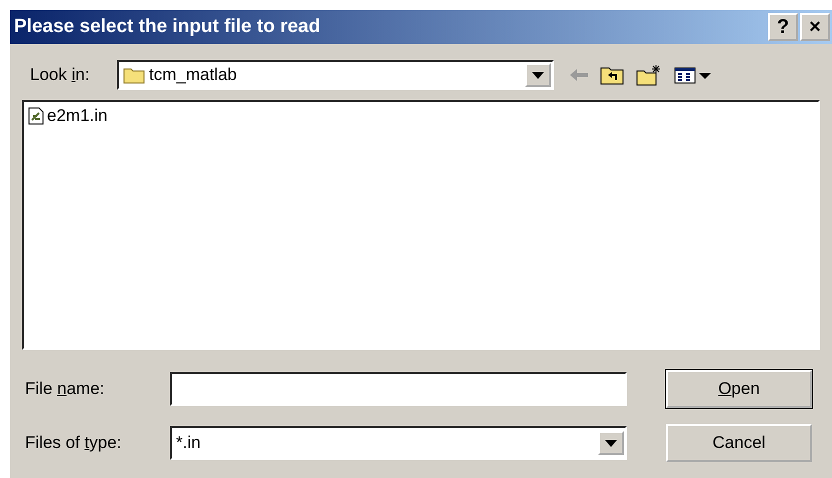 The image size is (832, 478). I want to click on file-type-label: Files of type:, so click(73, 443).